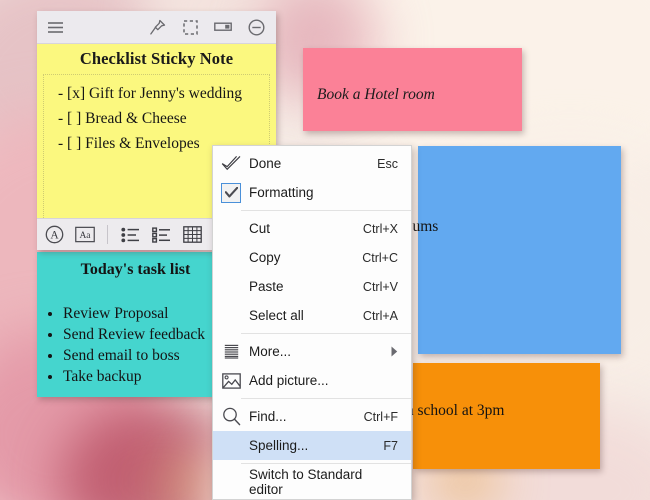 The image size is (650, 500). Describe the element at coordinates (380, 286) in the screenshot. I see `menu-item-accel: Ctrl+V` at that location.